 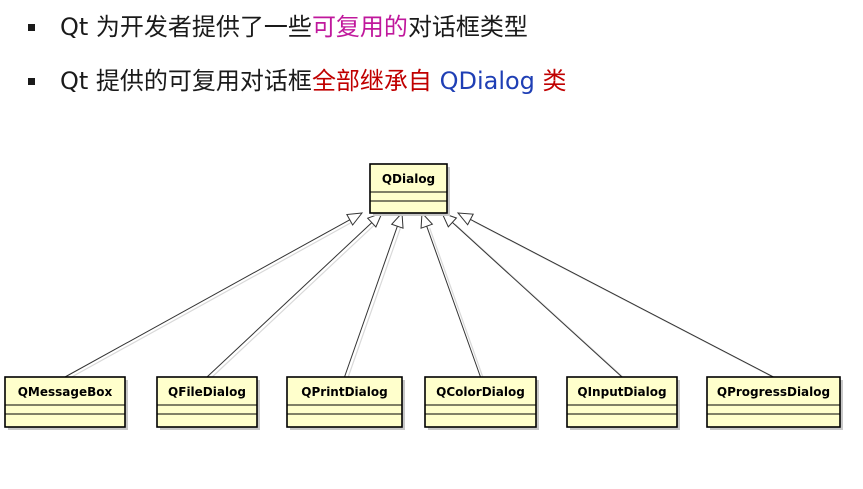 I want to click on class-qprintdialog-name: QPrintDialog, so click(x=344, y=392).